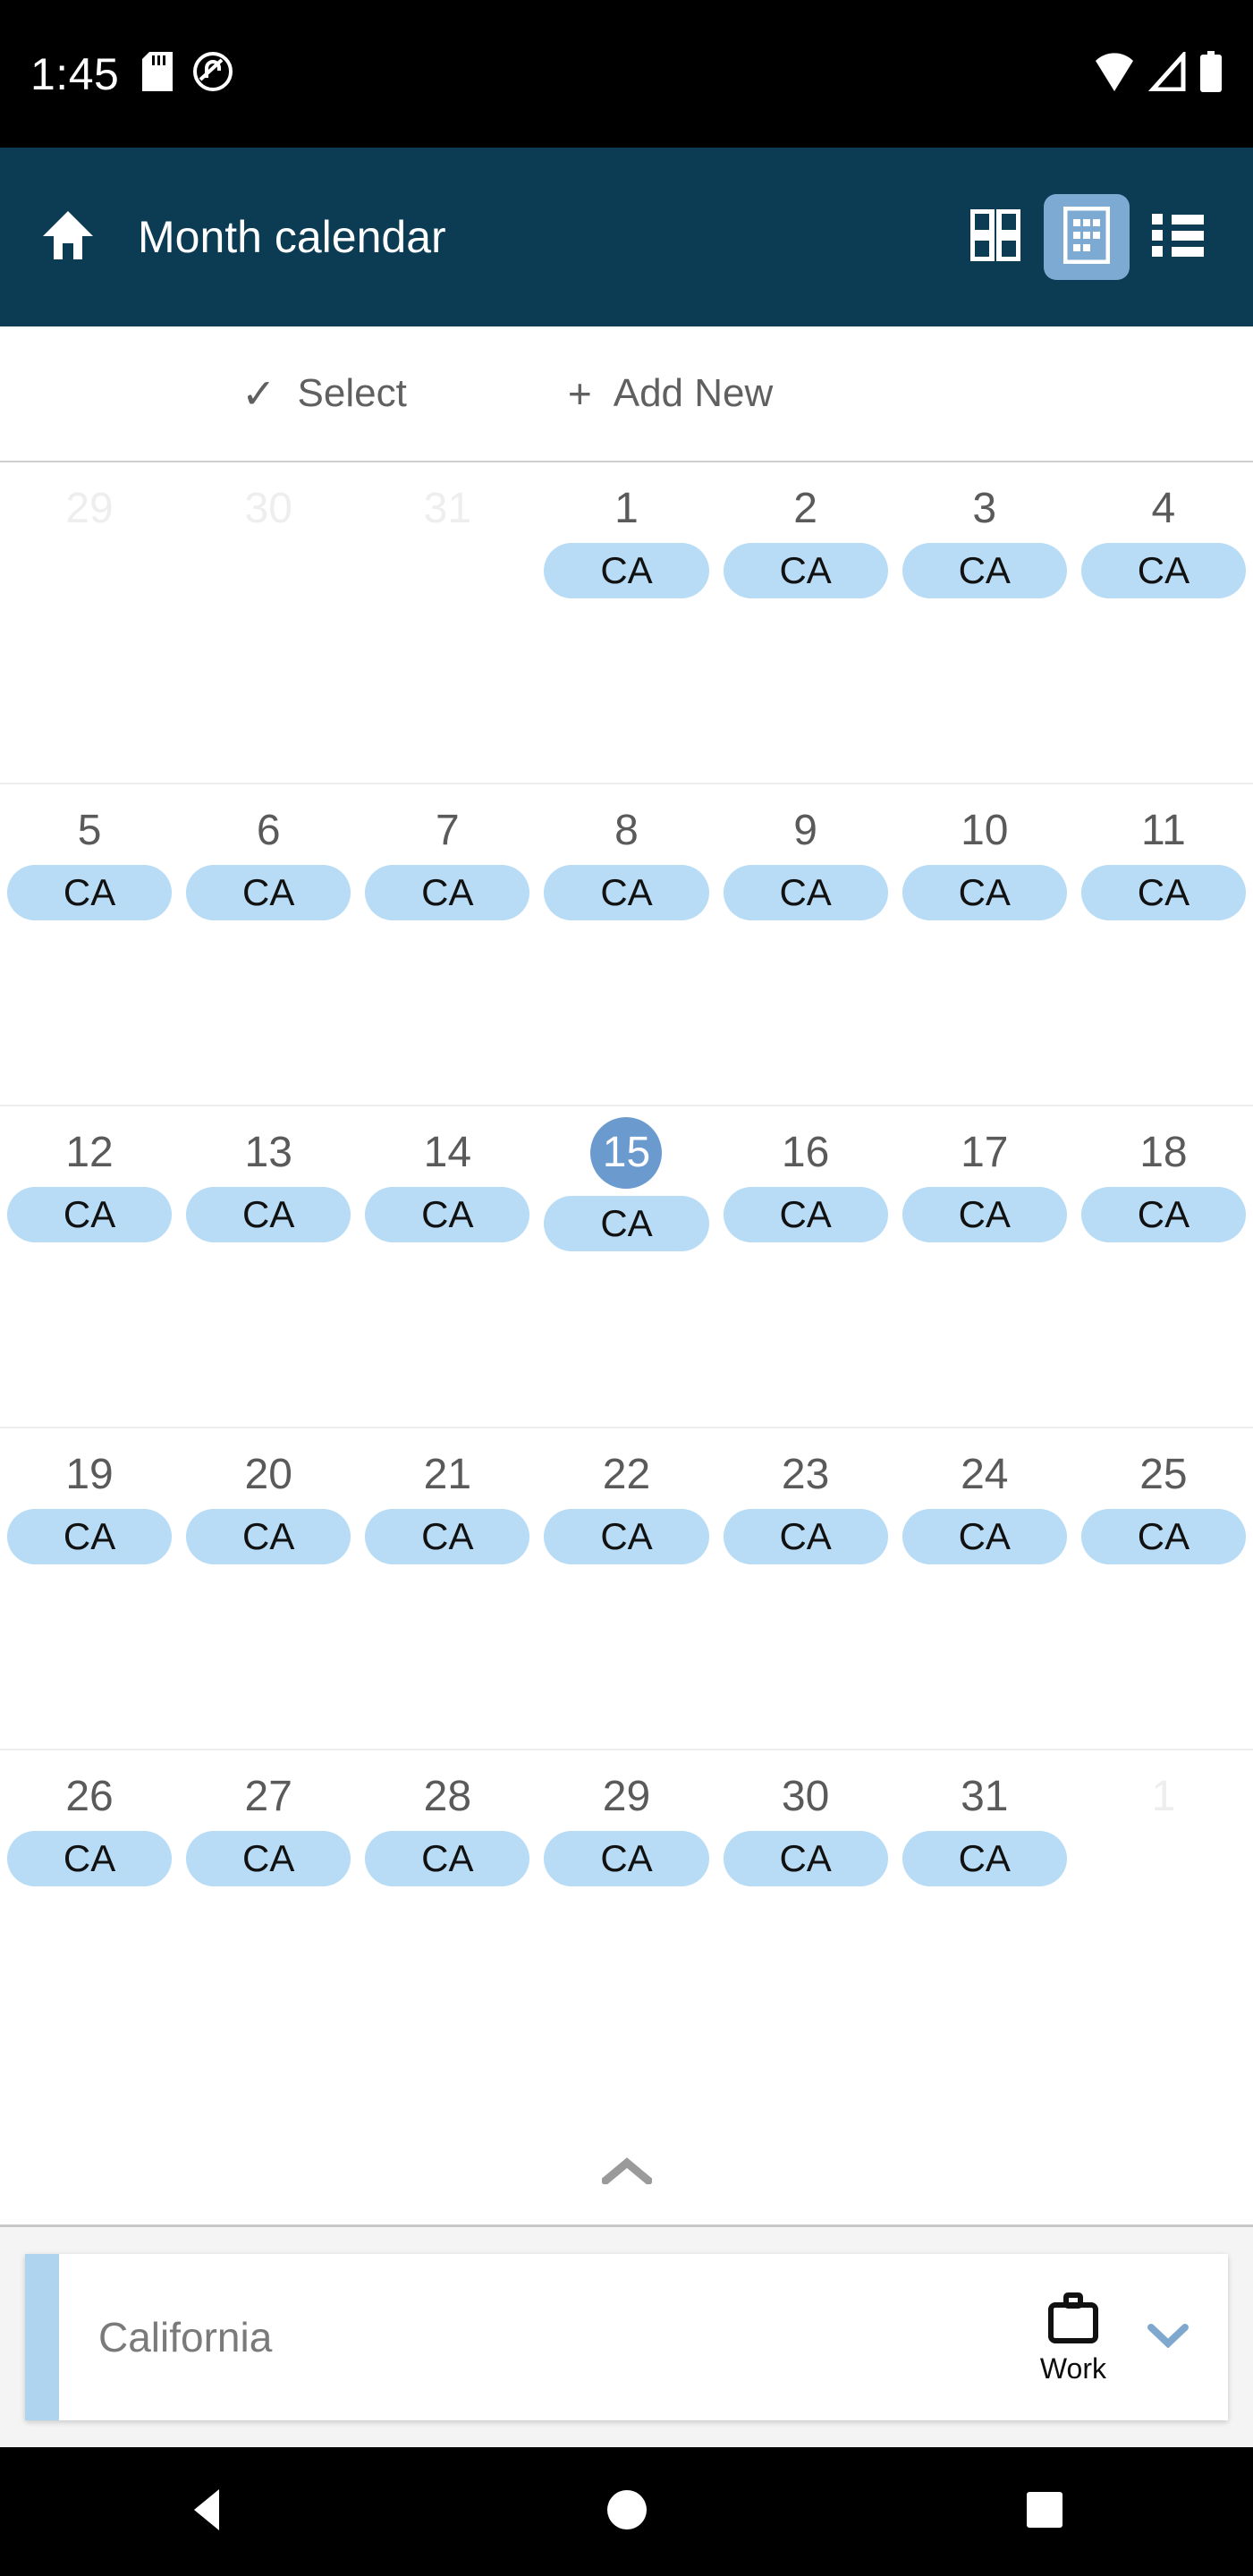  Describe the element at coordinates (1163, 944) in the screenshot. I see `calendar-day-cell: 11 CA` at that location.